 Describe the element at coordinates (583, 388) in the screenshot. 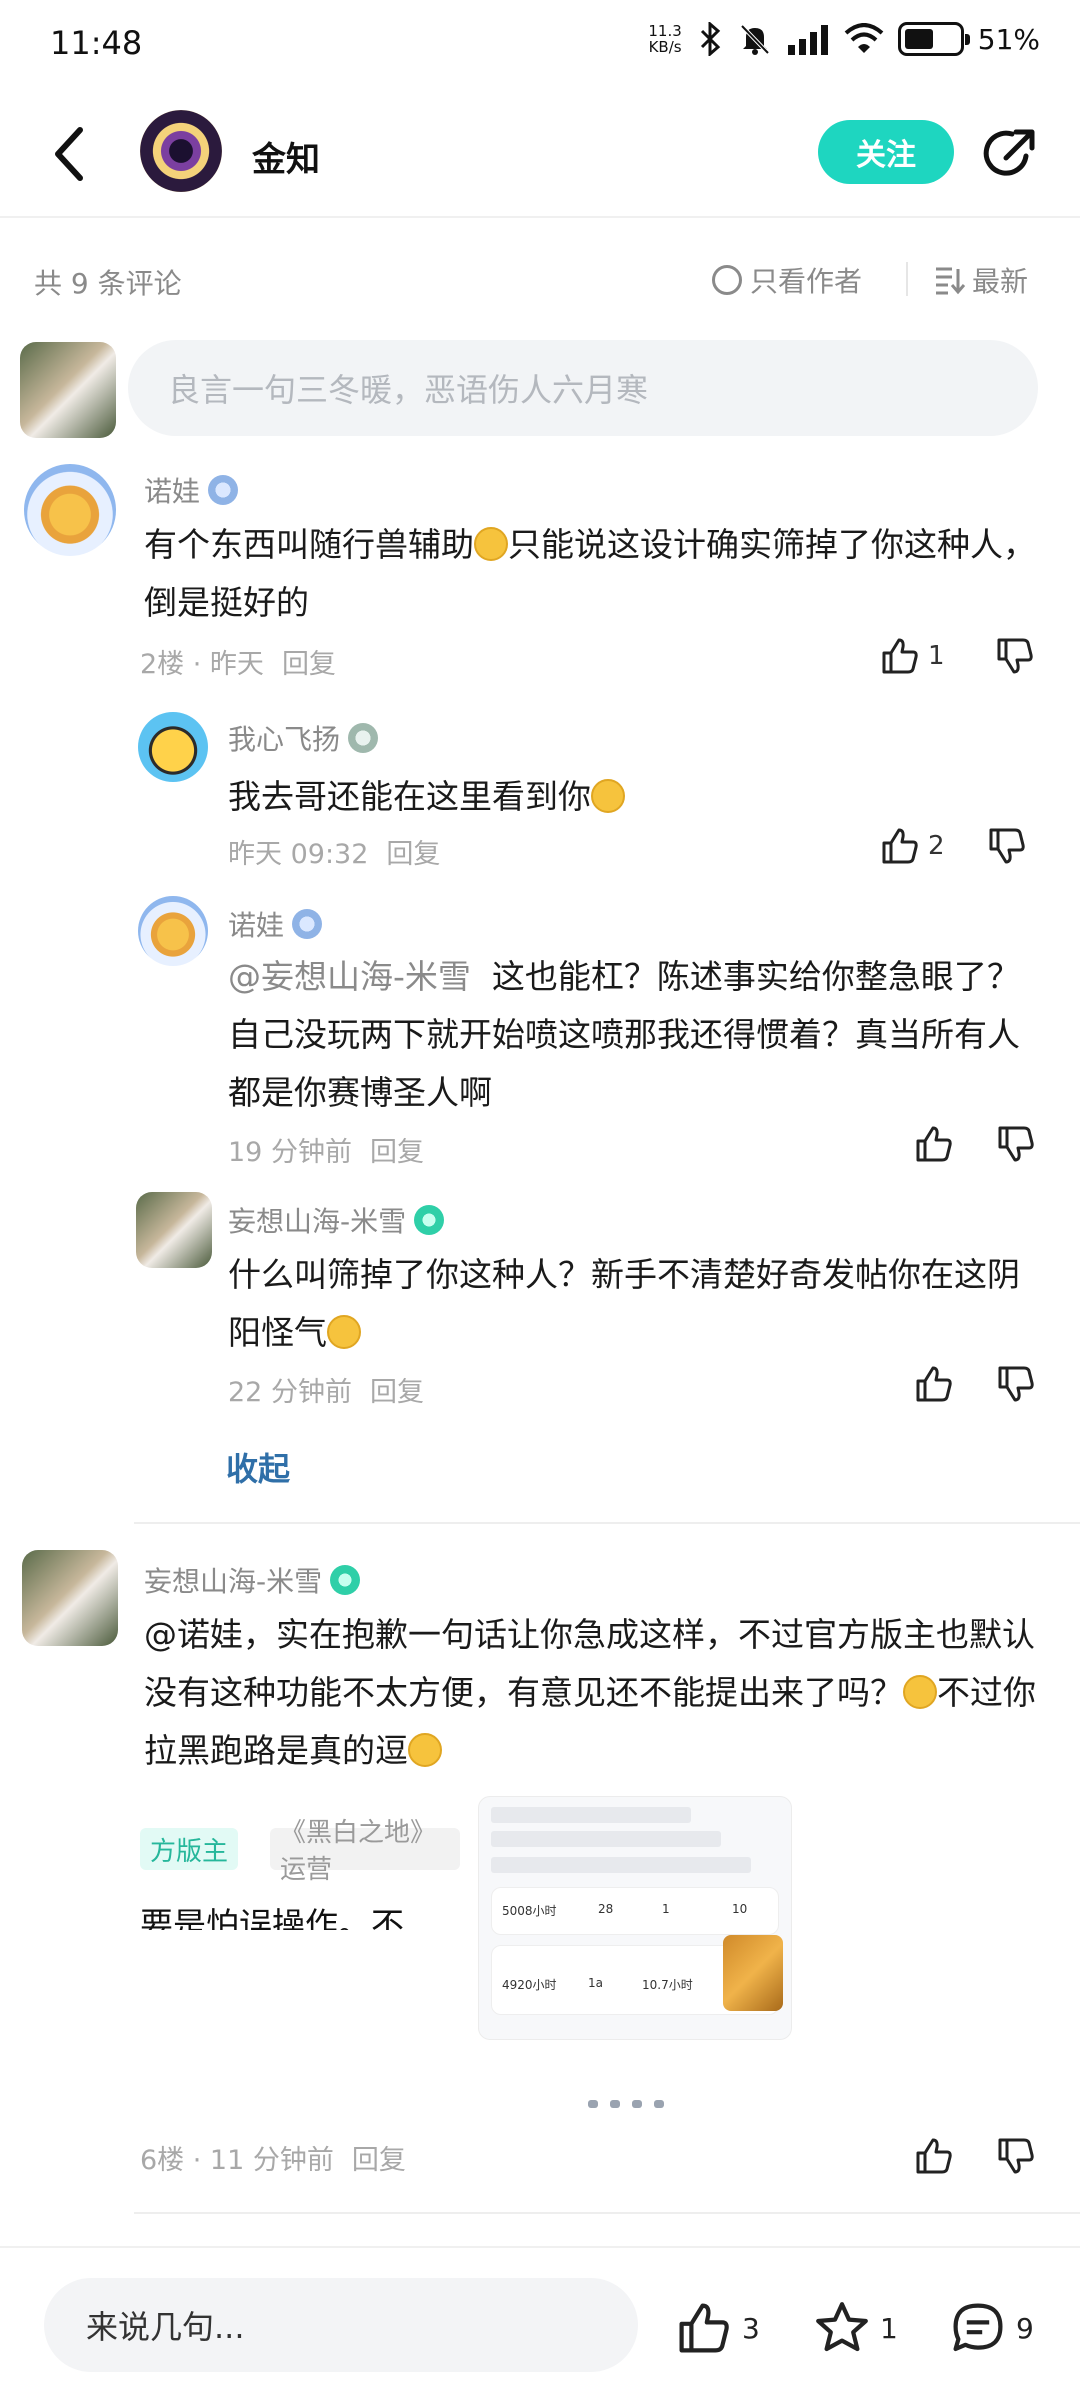

I see `comment-input: 良言一句三冬暖，恶语伤人六月寒` at that location.